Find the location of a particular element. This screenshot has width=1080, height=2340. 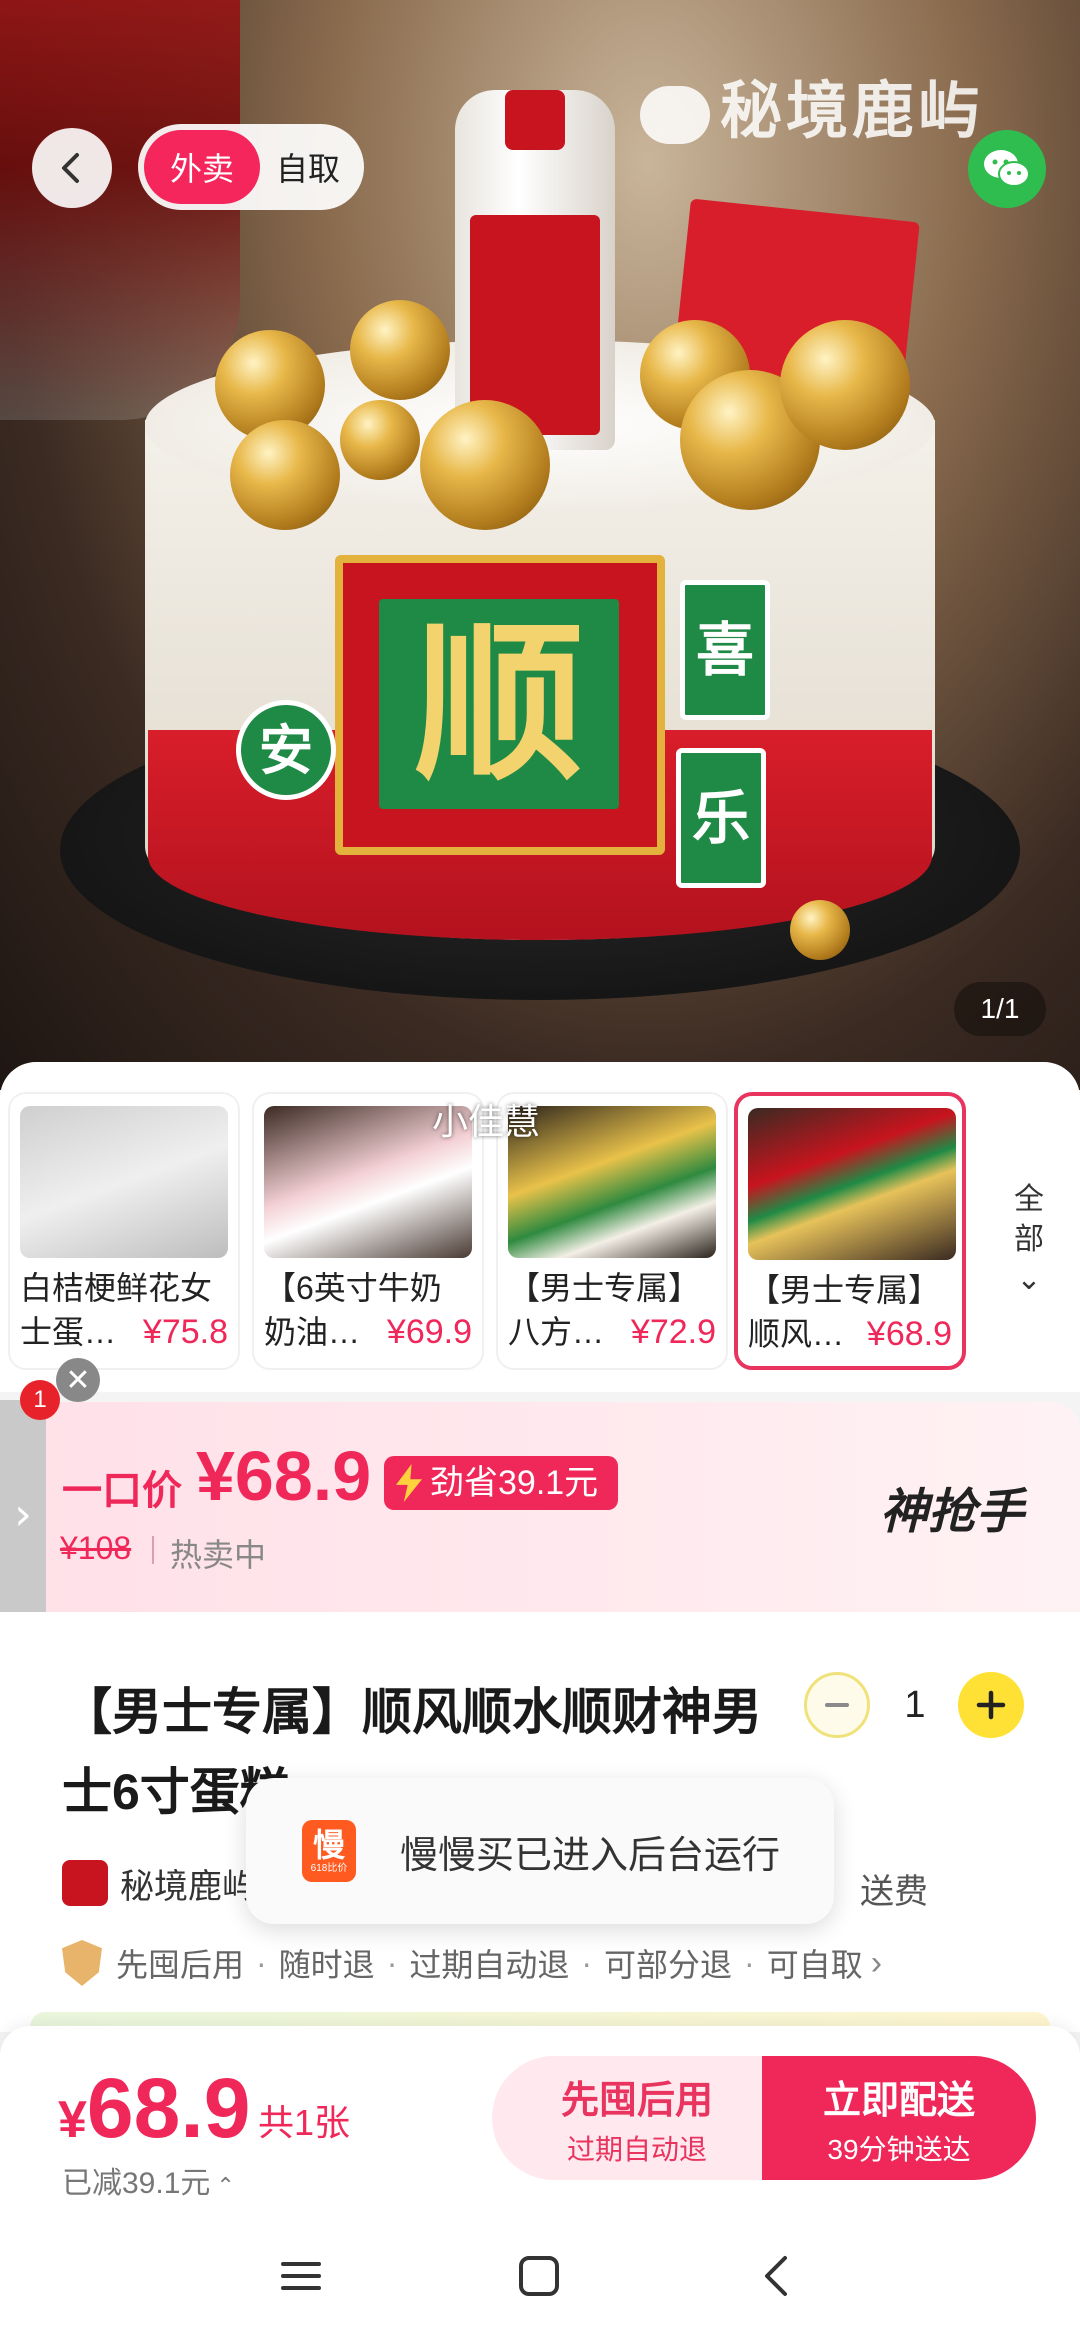

chevron-up-icon: ⌃ is located at coordinates (225, 2185).